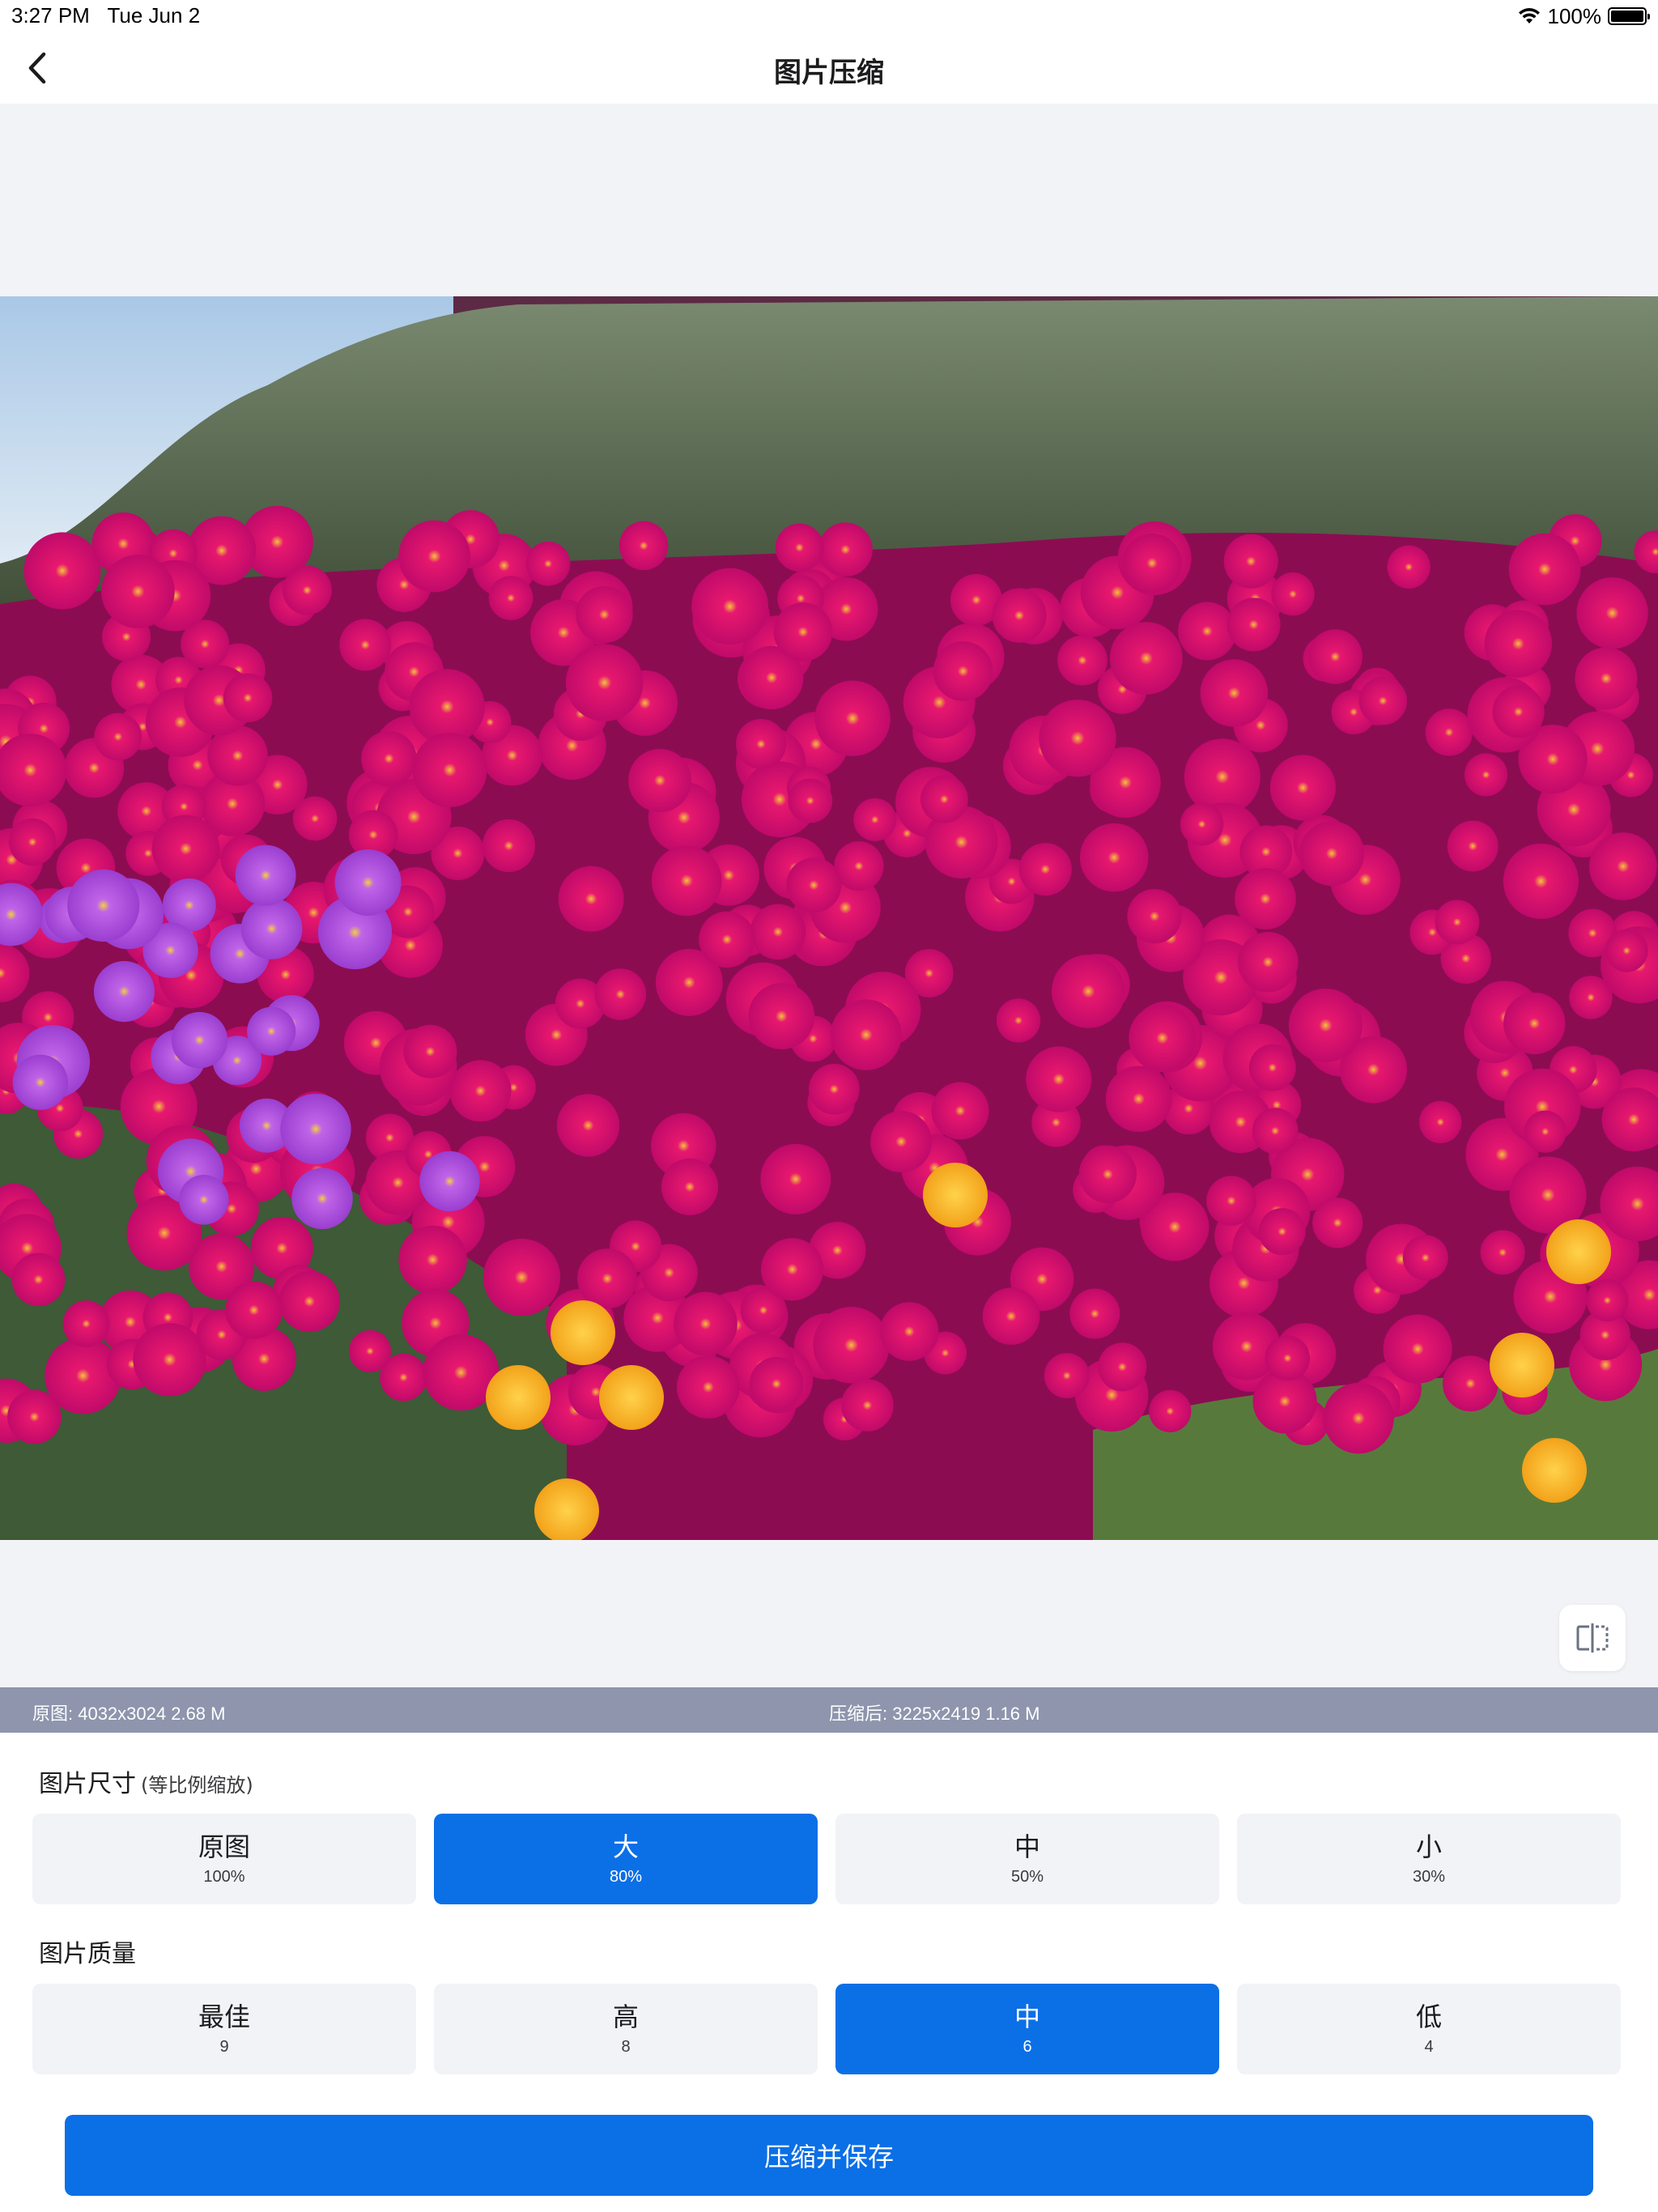 This screenshot has width=1658, height=2212. What do you see at coordinates (1629, 16) in the screenshot?
I see `battery-icon` at bounding box center [1629, 16].